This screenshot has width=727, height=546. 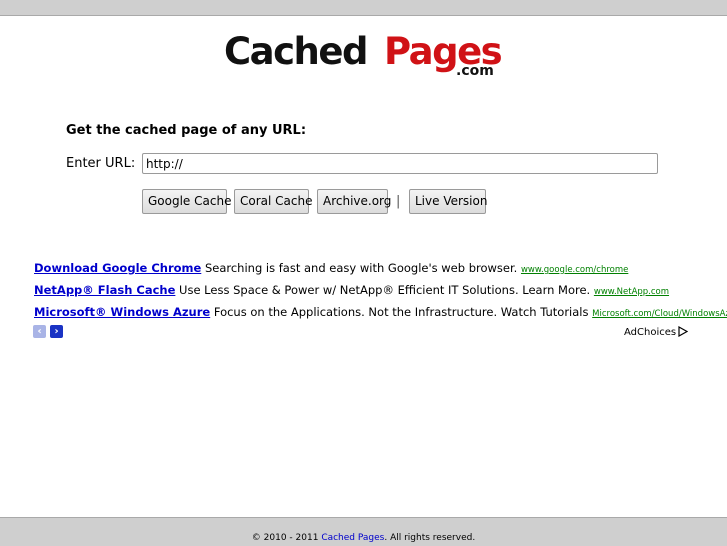 What do you see at coordinates (273, 201) in the screenshot?
I see `coral-cache-button: Coral Cache` at bounding box center [273, 201].